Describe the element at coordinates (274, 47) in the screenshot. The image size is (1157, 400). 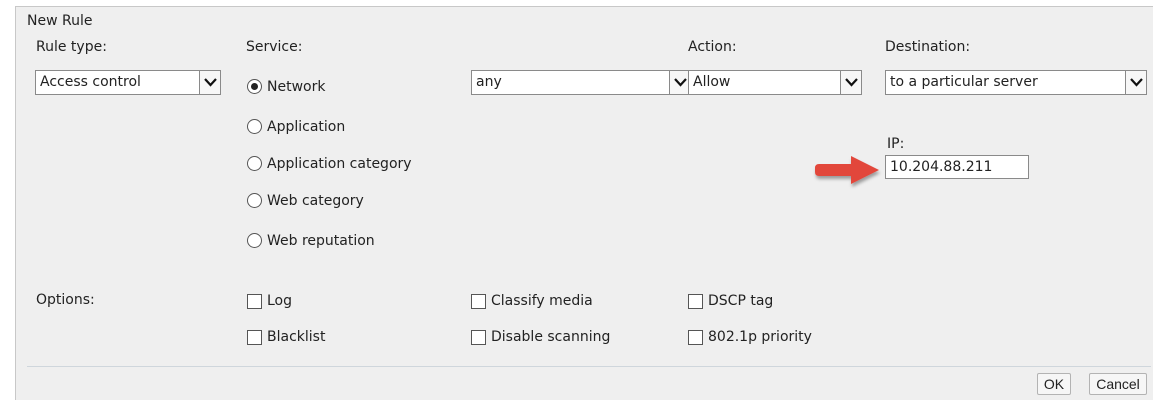
I see `service-label: Service:` at that location.